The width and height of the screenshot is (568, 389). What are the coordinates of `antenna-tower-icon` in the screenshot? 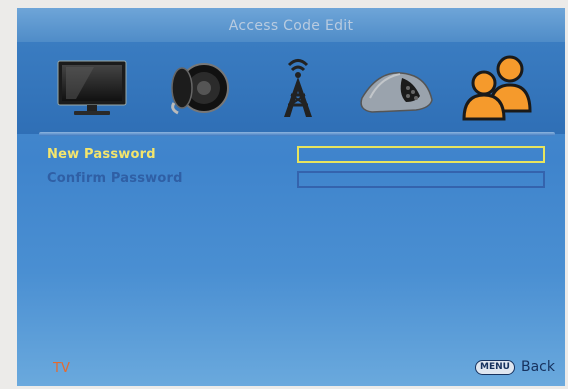 It's located at (298, 88).